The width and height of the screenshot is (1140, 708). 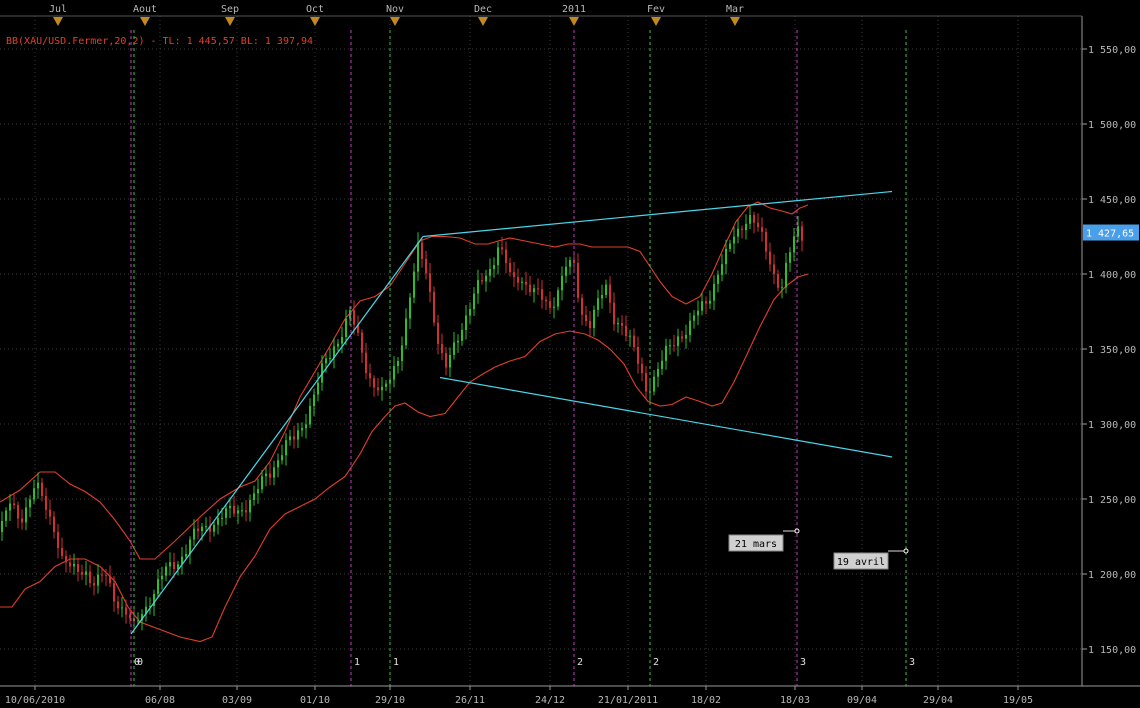 What do you see at coordinates (390, 700) in the screenshot?
I see `x-tick-label: 29/10` at bounding box center [390, 700].